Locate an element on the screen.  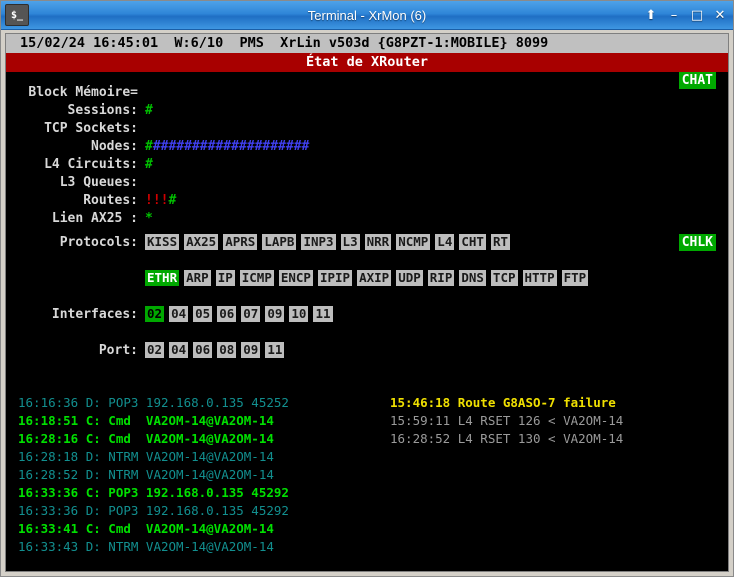
protocol-badge-arp: ARP is located at coordinates (197, 278).